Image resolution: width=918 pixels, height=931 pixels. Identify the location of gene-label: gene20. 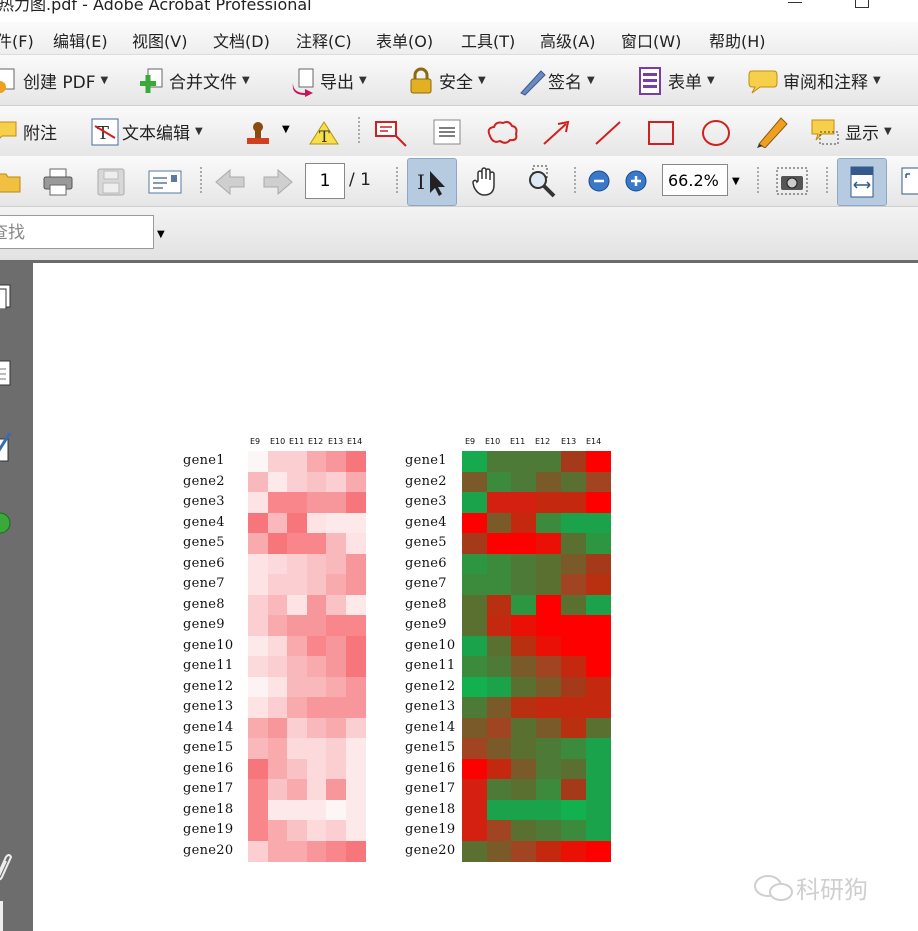
(430, 850).